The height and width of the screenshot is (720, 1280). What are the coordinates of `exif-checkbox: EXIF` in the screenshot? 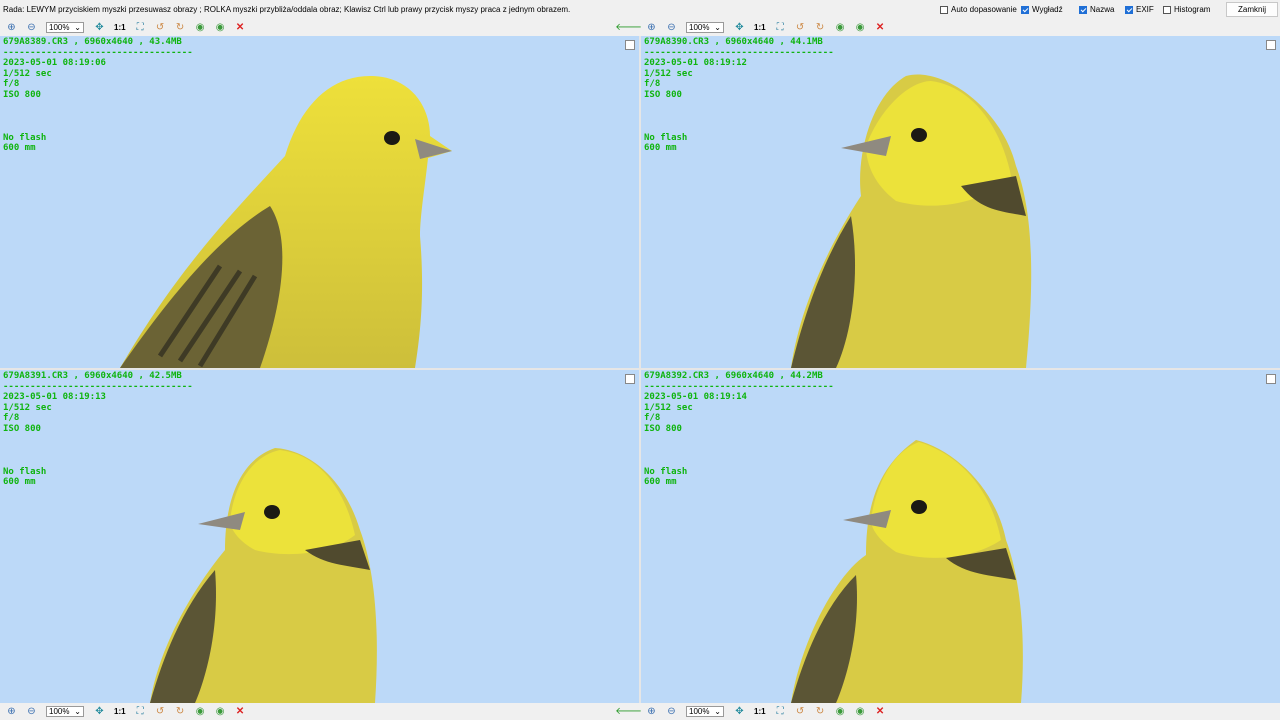 It's located at (1139, 9).